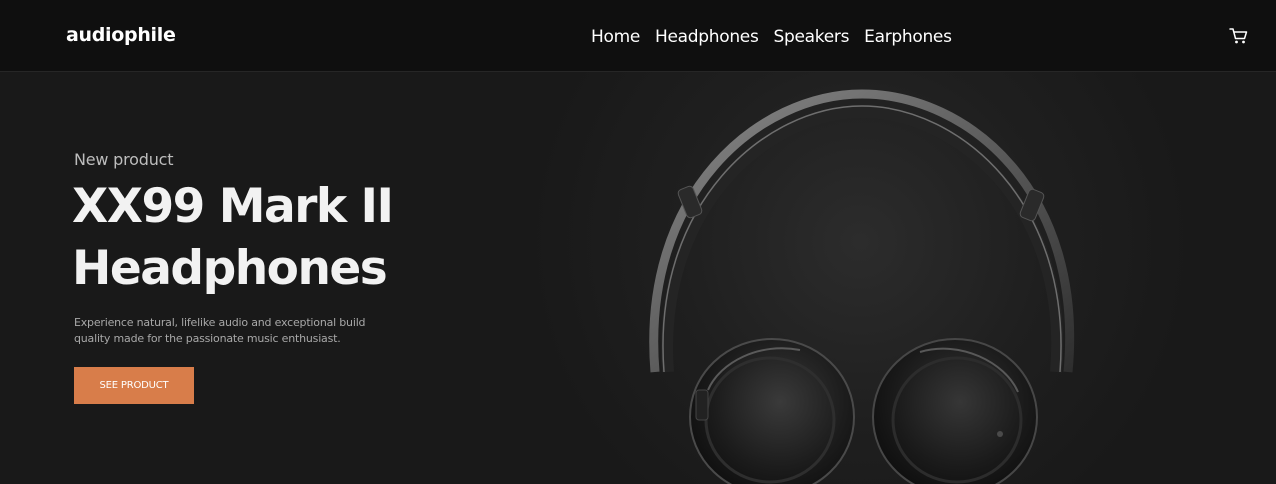  I want to click on cart-icon, so click(1238, 36).